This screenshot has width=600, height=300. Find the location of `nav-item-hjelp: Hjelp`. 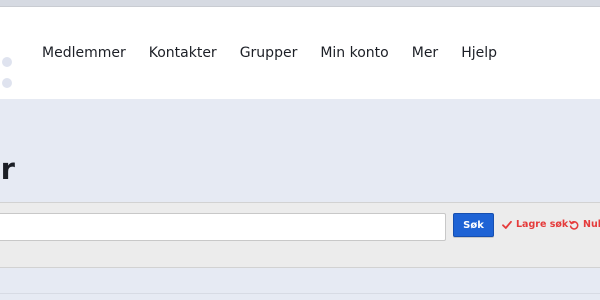

nav-item-hjelp: Hjelp is located at coordinates (479, 53).